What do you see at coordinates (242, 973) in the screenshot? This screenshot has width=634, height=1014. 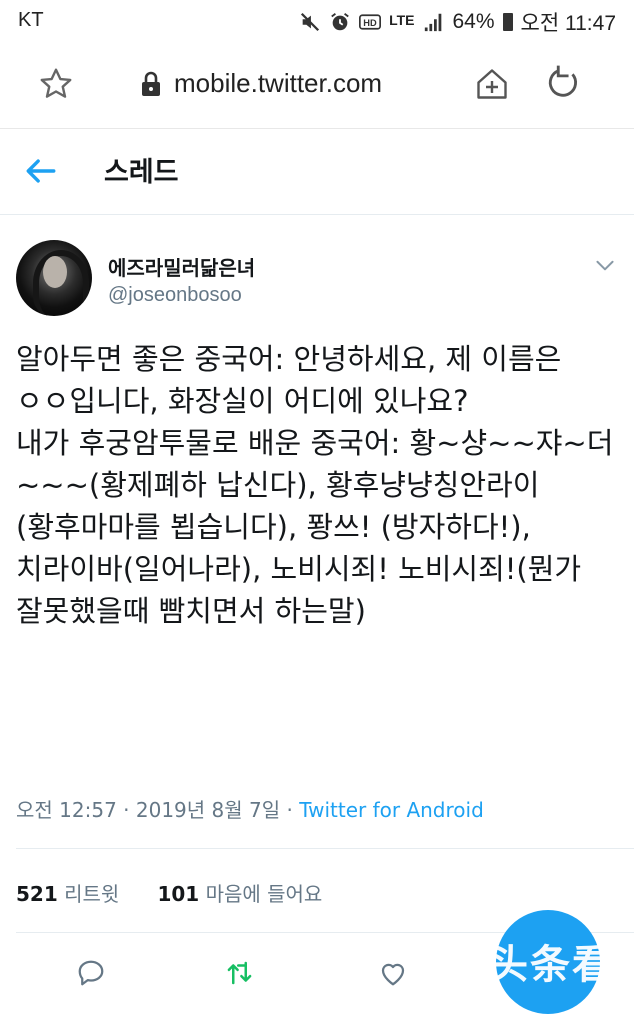 I see `retweet-icon` at bounding box center [242, 973].